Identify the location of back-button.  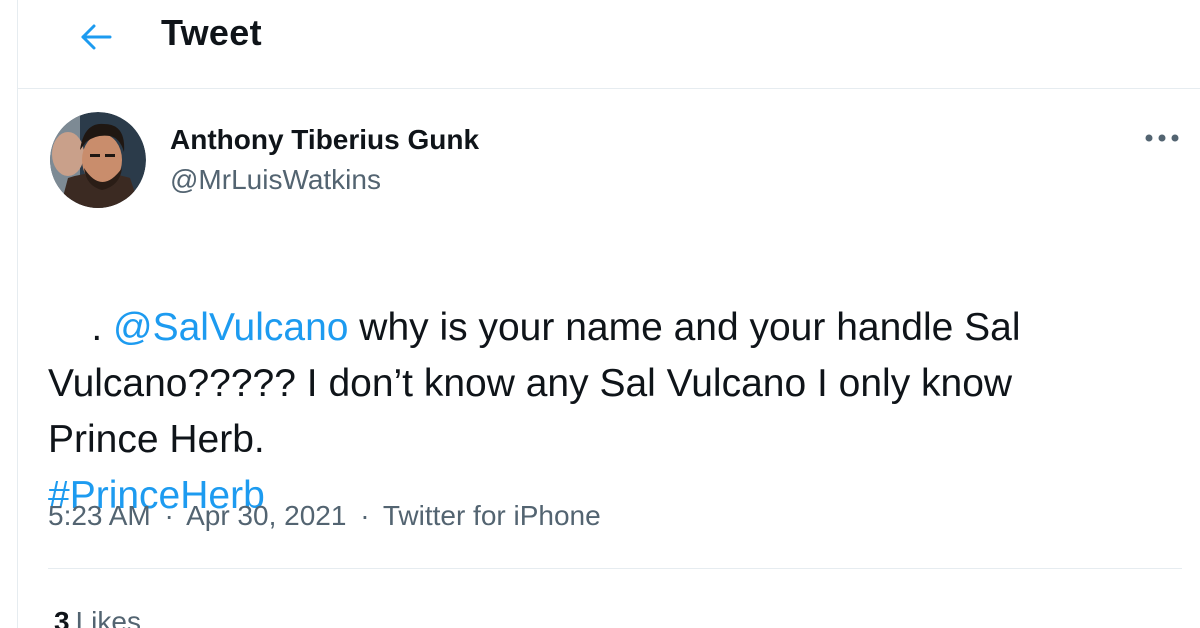
(96, 37).